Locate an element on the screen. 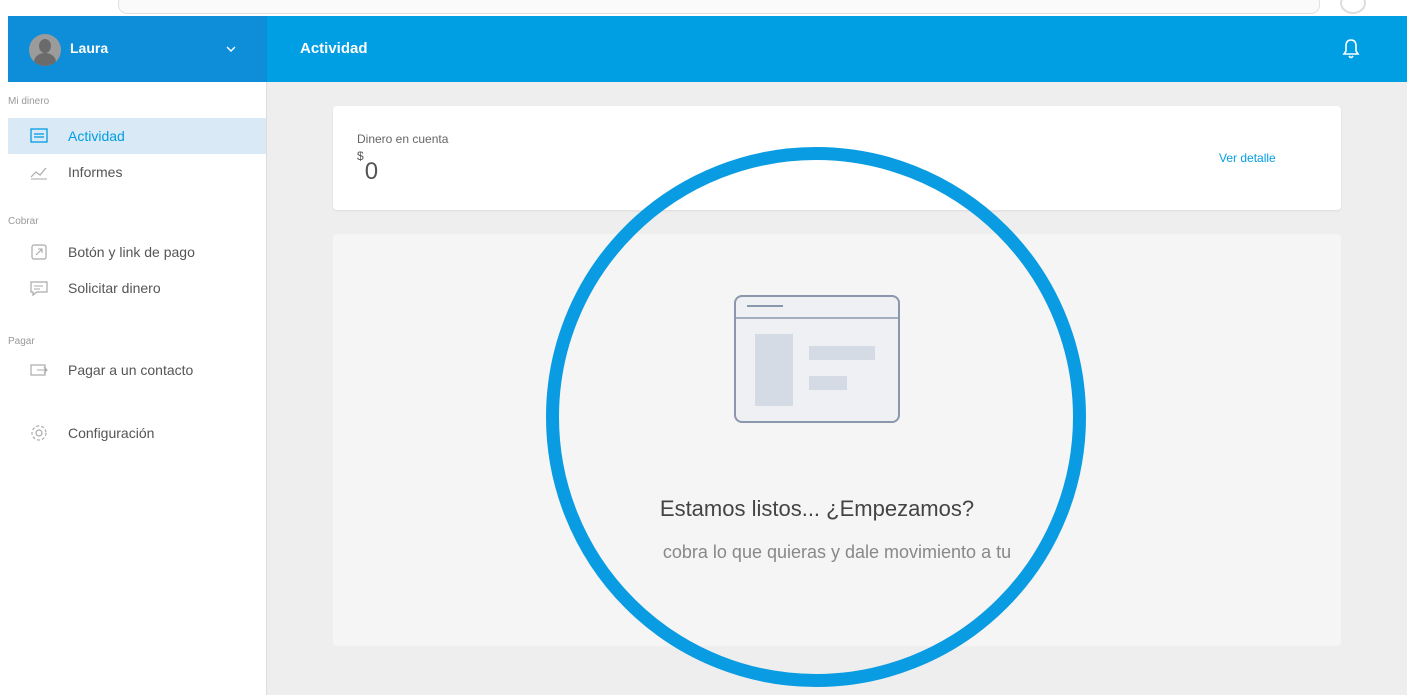  sidebar-item-boton-link: Botón y link de pago is located at coordinates (137, 252).